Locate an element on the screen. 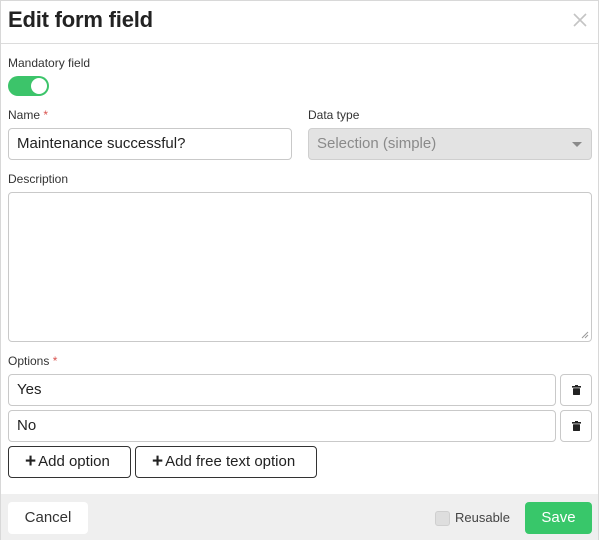  option-input: No is located at coordinates (282, 426).